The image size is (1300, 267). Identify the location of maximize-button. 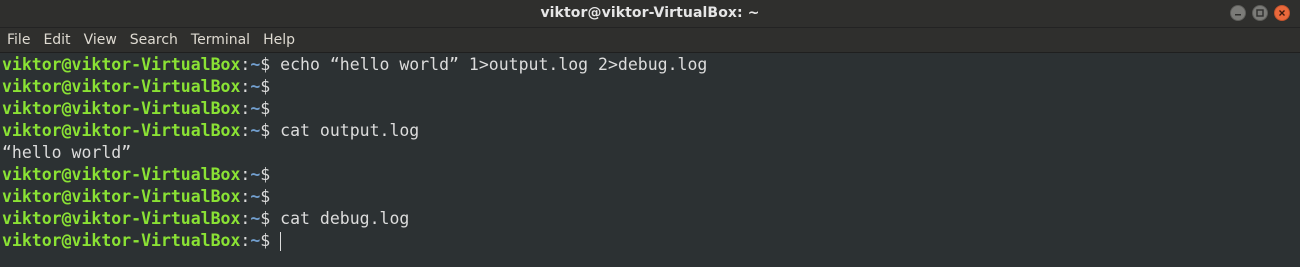
(1260, 13).